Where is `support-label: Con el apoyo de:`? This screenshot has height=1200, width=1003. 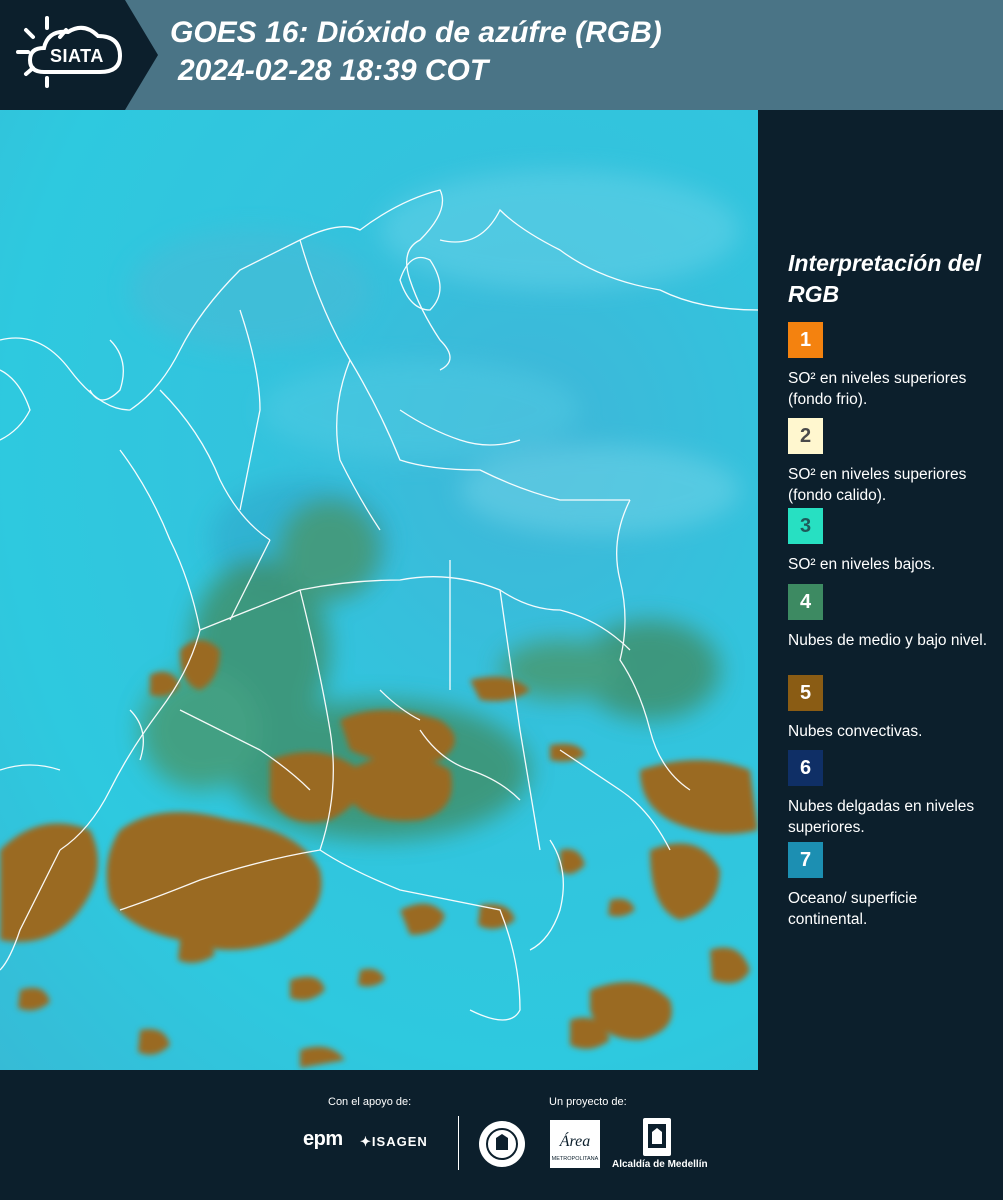 support-label: Con el apoyo de: is located at coordinates (370, 1102).